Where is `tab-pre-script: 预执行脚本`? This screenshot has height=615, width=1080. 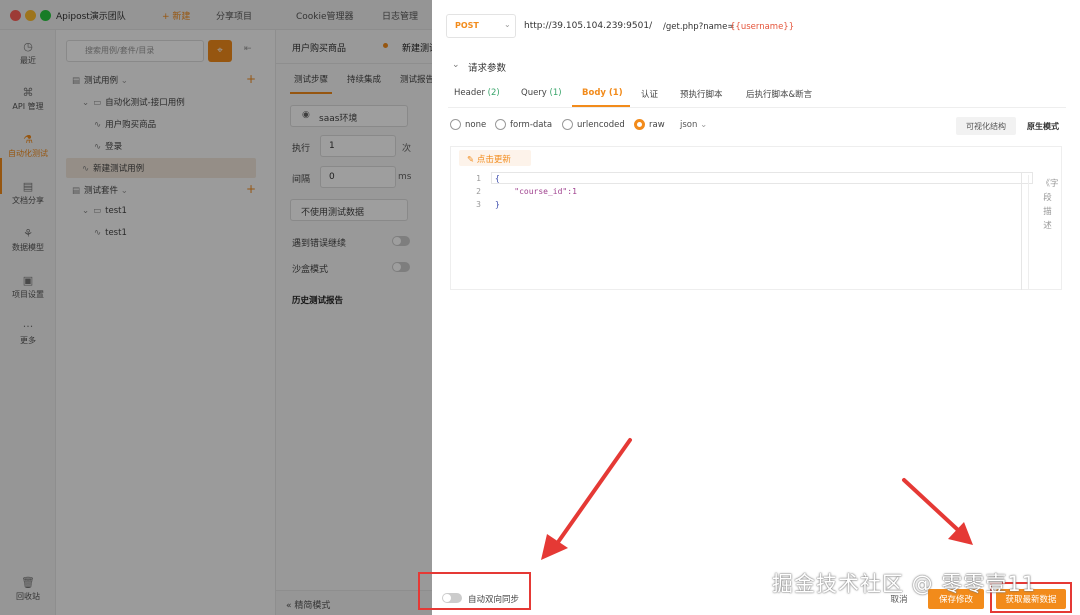
tab-pre-script: 预执行脚本 is located at coordinates (701, 94).